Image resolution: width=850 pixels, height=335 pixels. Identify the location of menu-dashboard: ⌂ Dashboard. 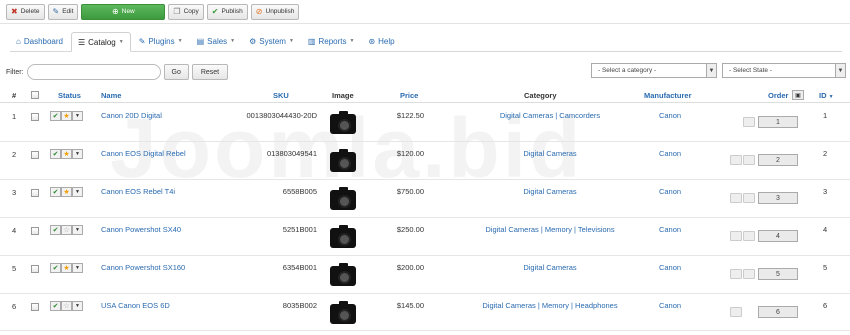
(39, 41).